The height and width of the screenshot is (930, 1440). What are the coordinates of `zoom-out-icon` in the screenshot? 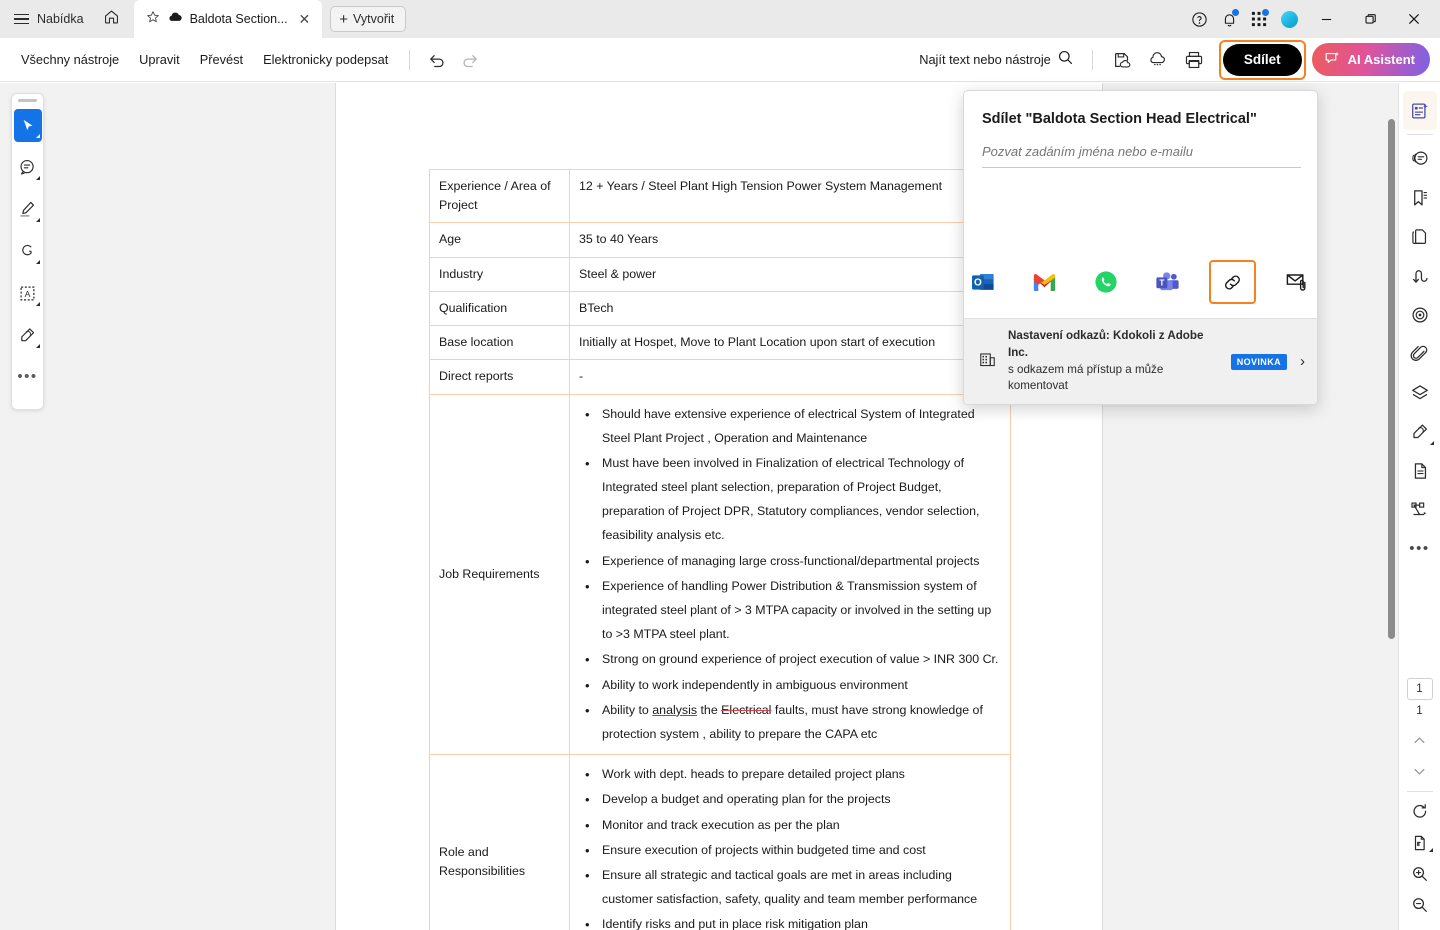 It's located at (1420, 904).